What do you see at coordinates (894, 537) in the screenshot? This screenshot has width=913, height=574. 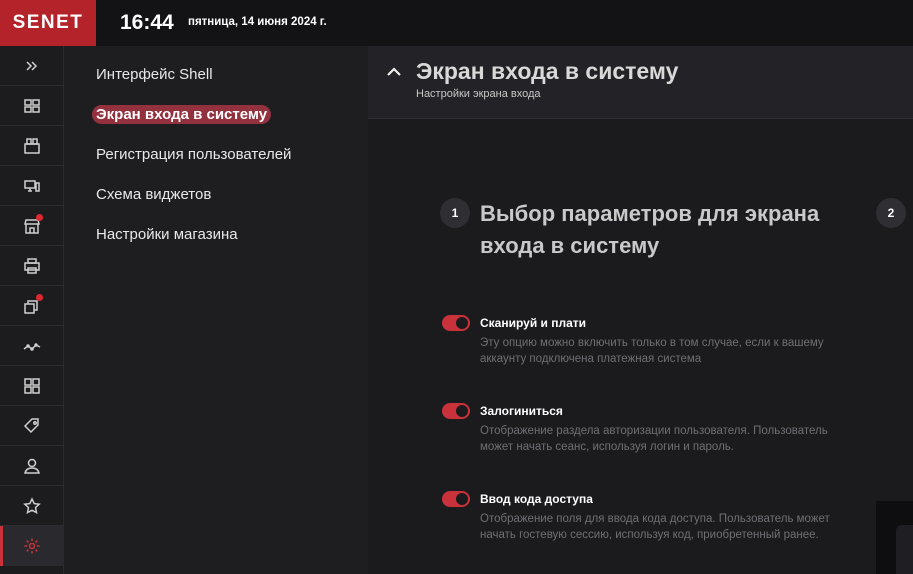 I see `preview-panel` at bounding box center [894, 537].